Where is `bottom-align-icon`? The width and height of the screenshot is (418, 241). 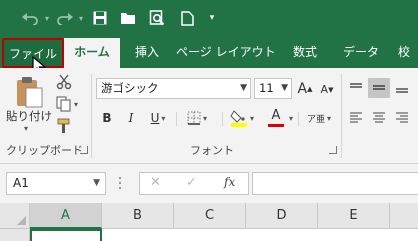 bottom-align-icon is located at coordinates (402, 88).